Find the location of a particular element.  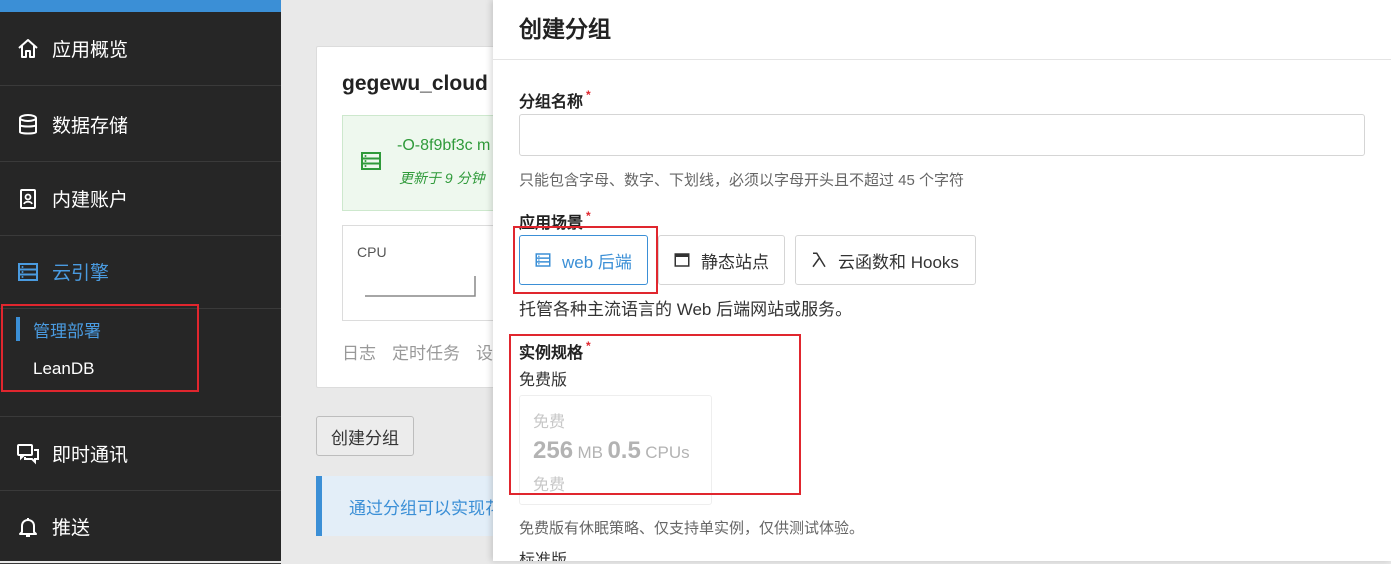

tab-logs: 日志 is located at coordinates (359, 353).